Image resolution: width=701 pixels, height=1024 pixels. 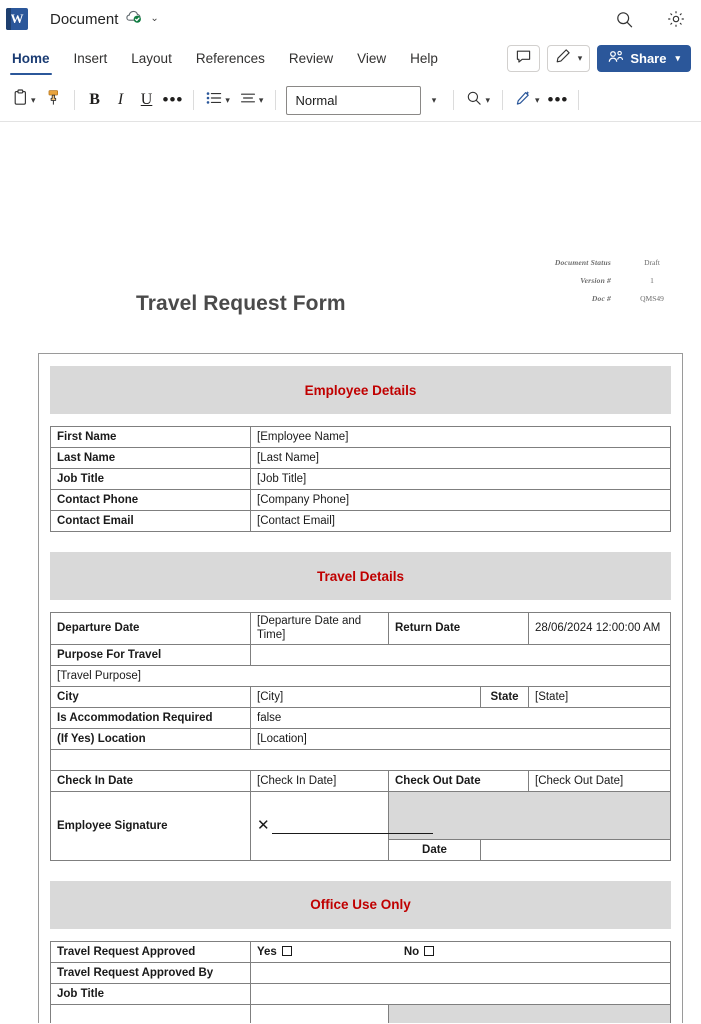 I want to click on tab-home: Home, so click(x=31, y=58).